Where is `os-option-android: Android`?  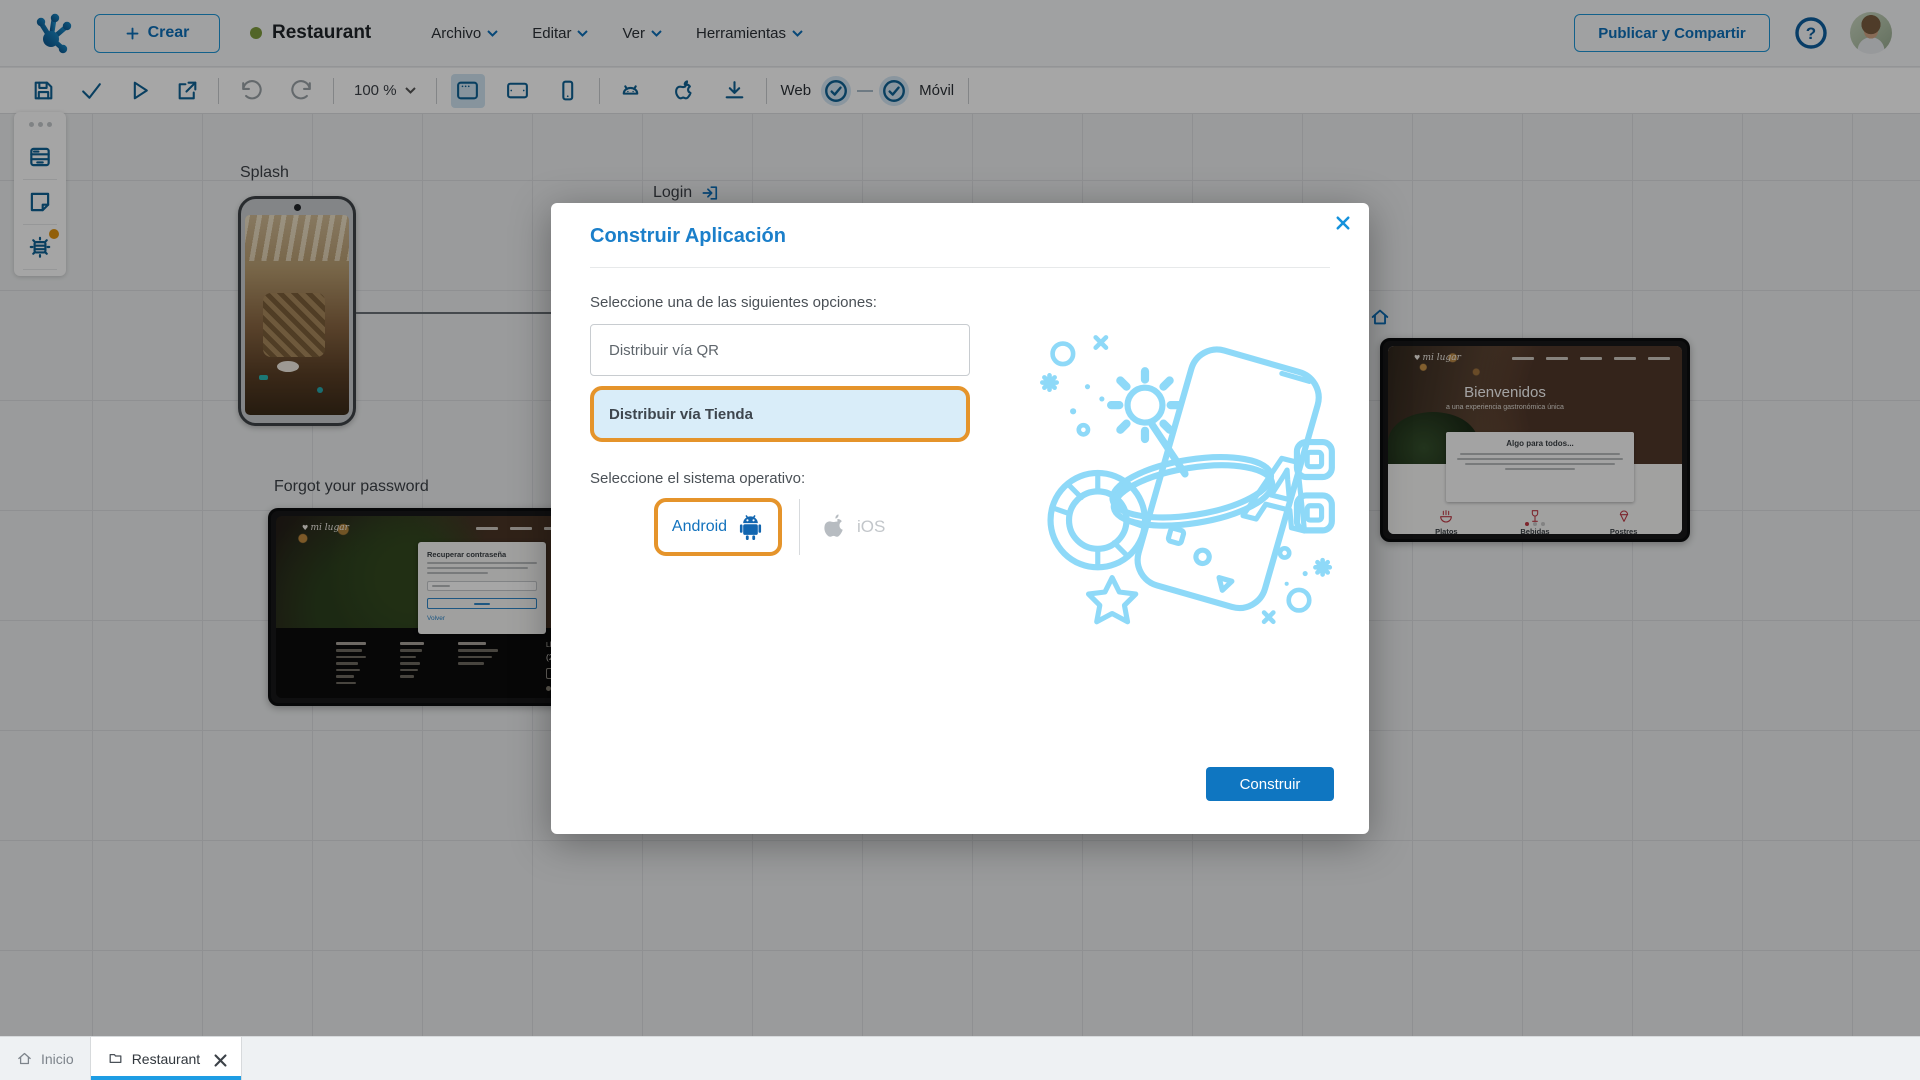
os-option-android: Android is located at coordinates (718, 527).